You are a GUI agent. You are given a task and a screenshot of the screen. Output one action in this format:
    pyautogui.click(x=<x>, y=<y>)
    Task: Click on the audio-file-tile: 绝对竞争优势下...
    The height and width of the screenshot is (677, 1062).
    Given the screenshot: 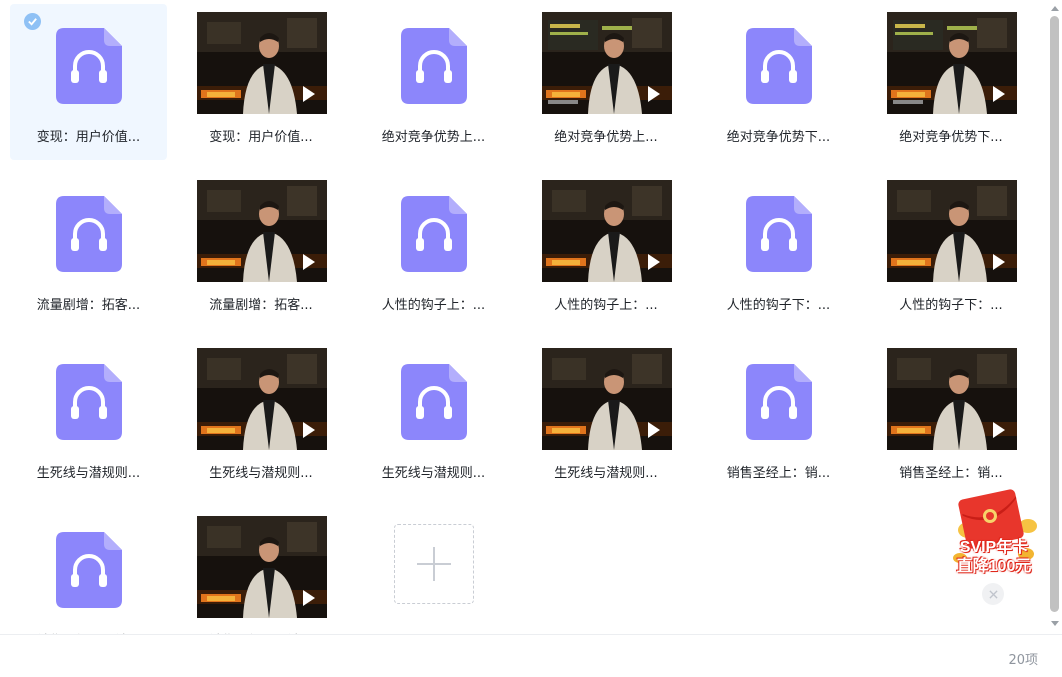 What is the action you would take?
    pyautogui.click(x=778, y=82)
    